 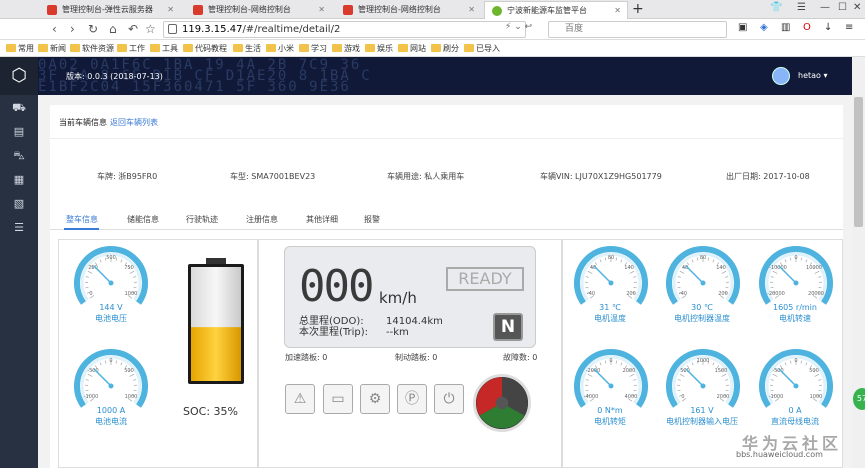 What do you see at coordinates (611, 275) in the screenshot?
I see `motor-temp-gauge: 4080140-40 200` at bounding box center [611, 275].